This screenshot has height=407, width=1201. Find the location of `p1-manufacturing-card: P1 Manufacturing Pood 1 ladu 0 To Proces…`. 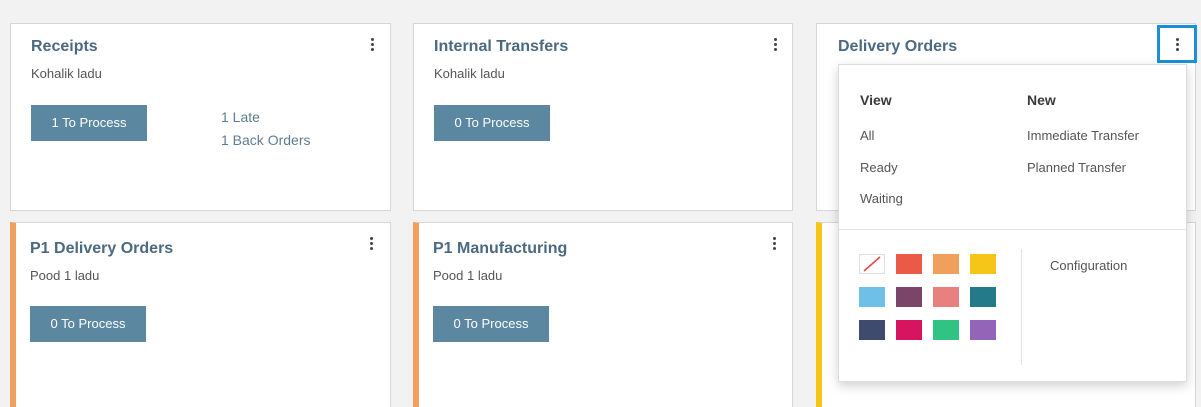

p1-manufacturing-card: P1 Manufacturing Pood 1 ladu 0 To Proces… is located at coordinates (603, 314).